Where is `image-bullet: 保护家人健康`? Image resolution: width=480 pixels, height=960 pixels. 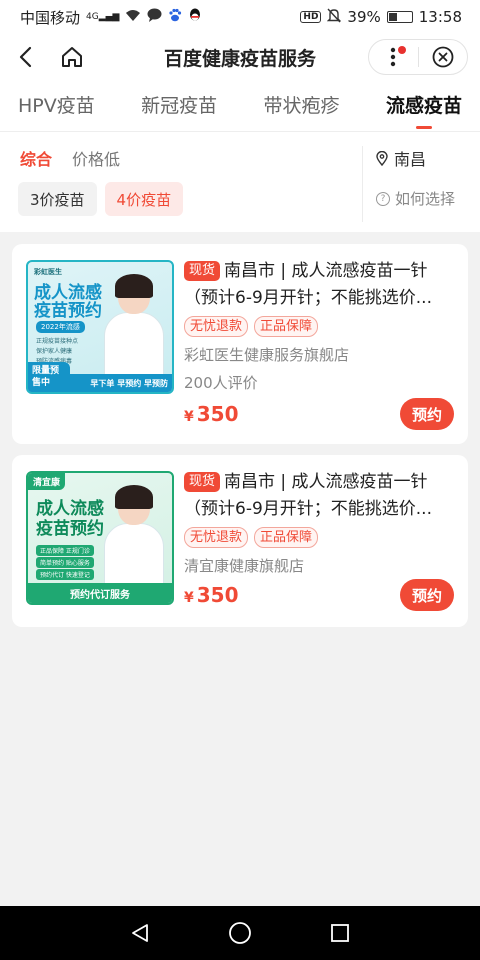
image-bullet: 保护家人健康 is located at coordinates (54, 351).